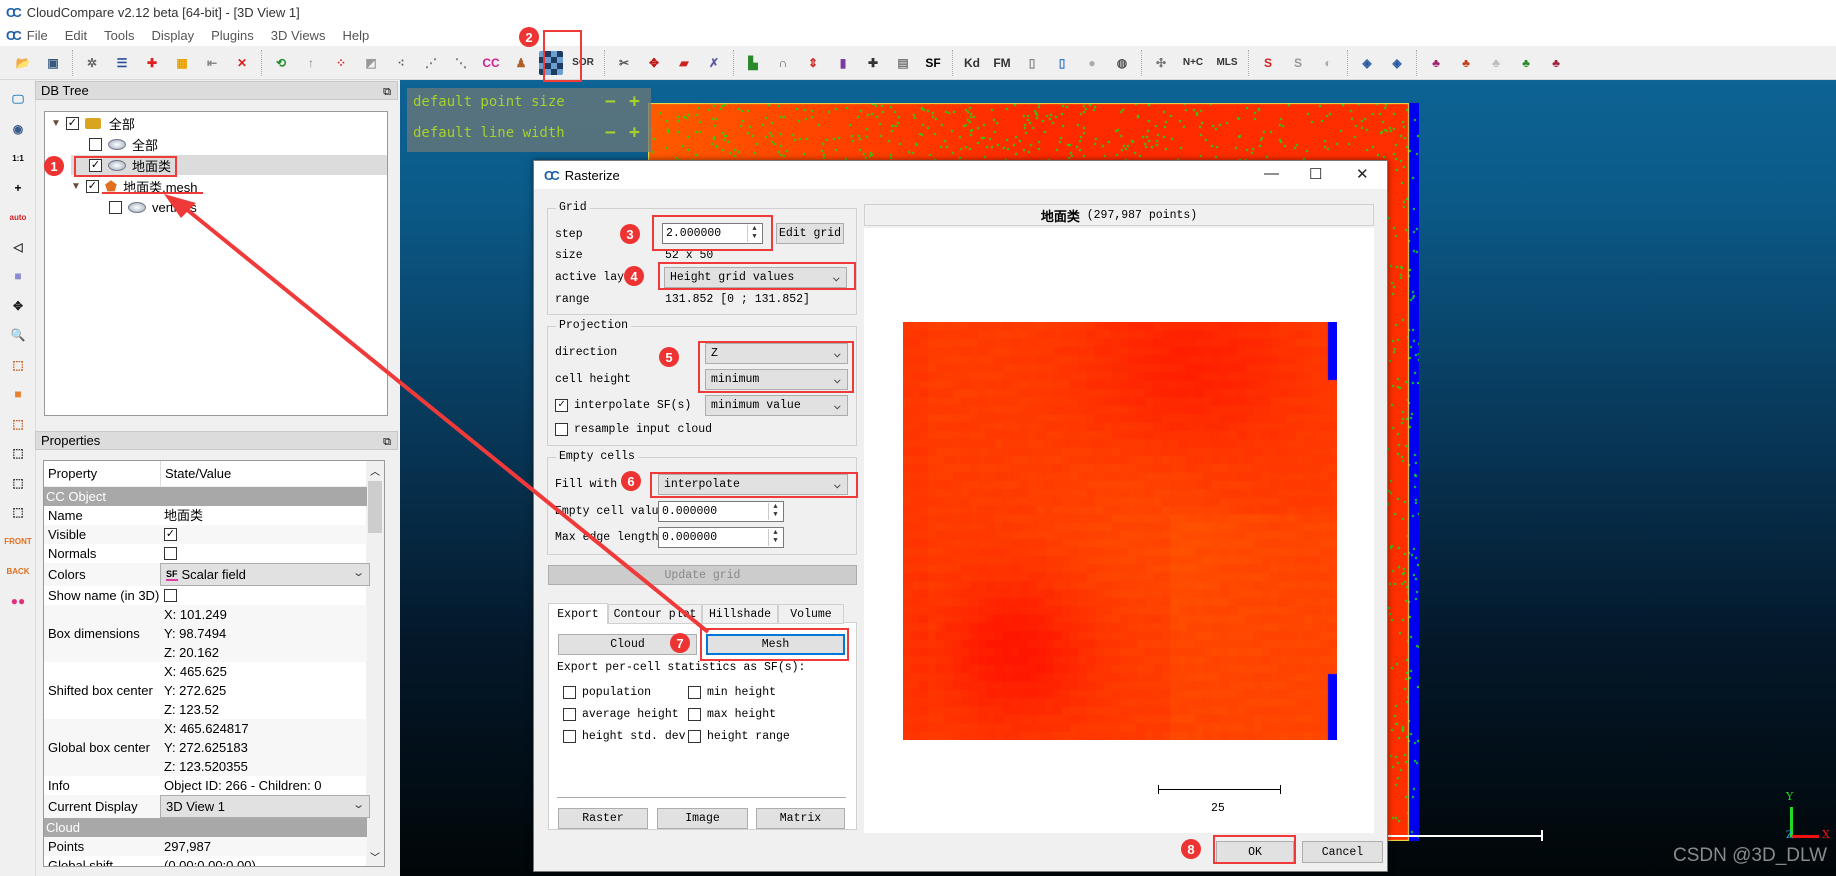  What do you see at coordinates (714, 63) in the screenshot?
I see `pick-rotation-icon: ✗` at bounding box center [714, 63].